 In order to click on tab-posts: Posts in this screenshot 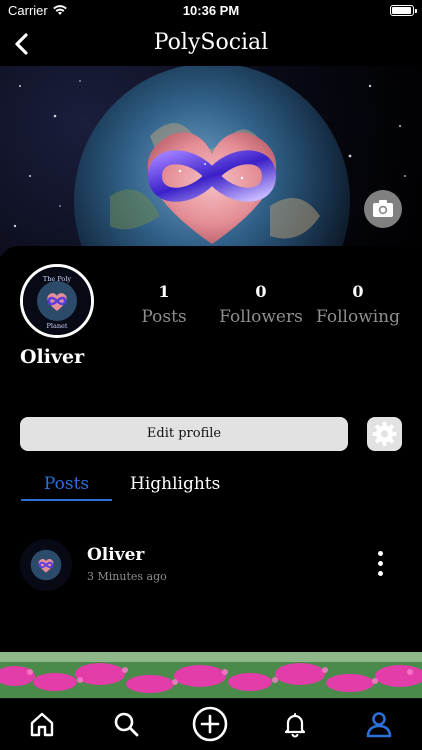, I will do `click(66, 484)`.